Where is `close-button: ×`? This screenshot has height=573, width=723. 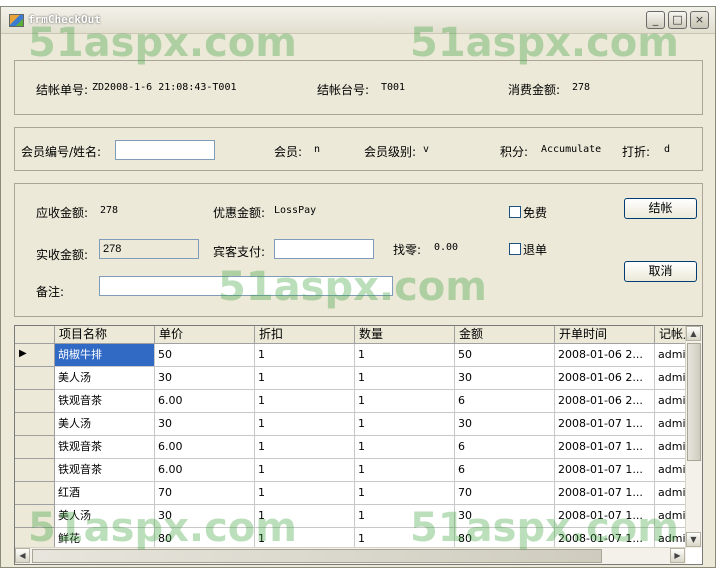
close-button: × is located at coordinates (699, 20).